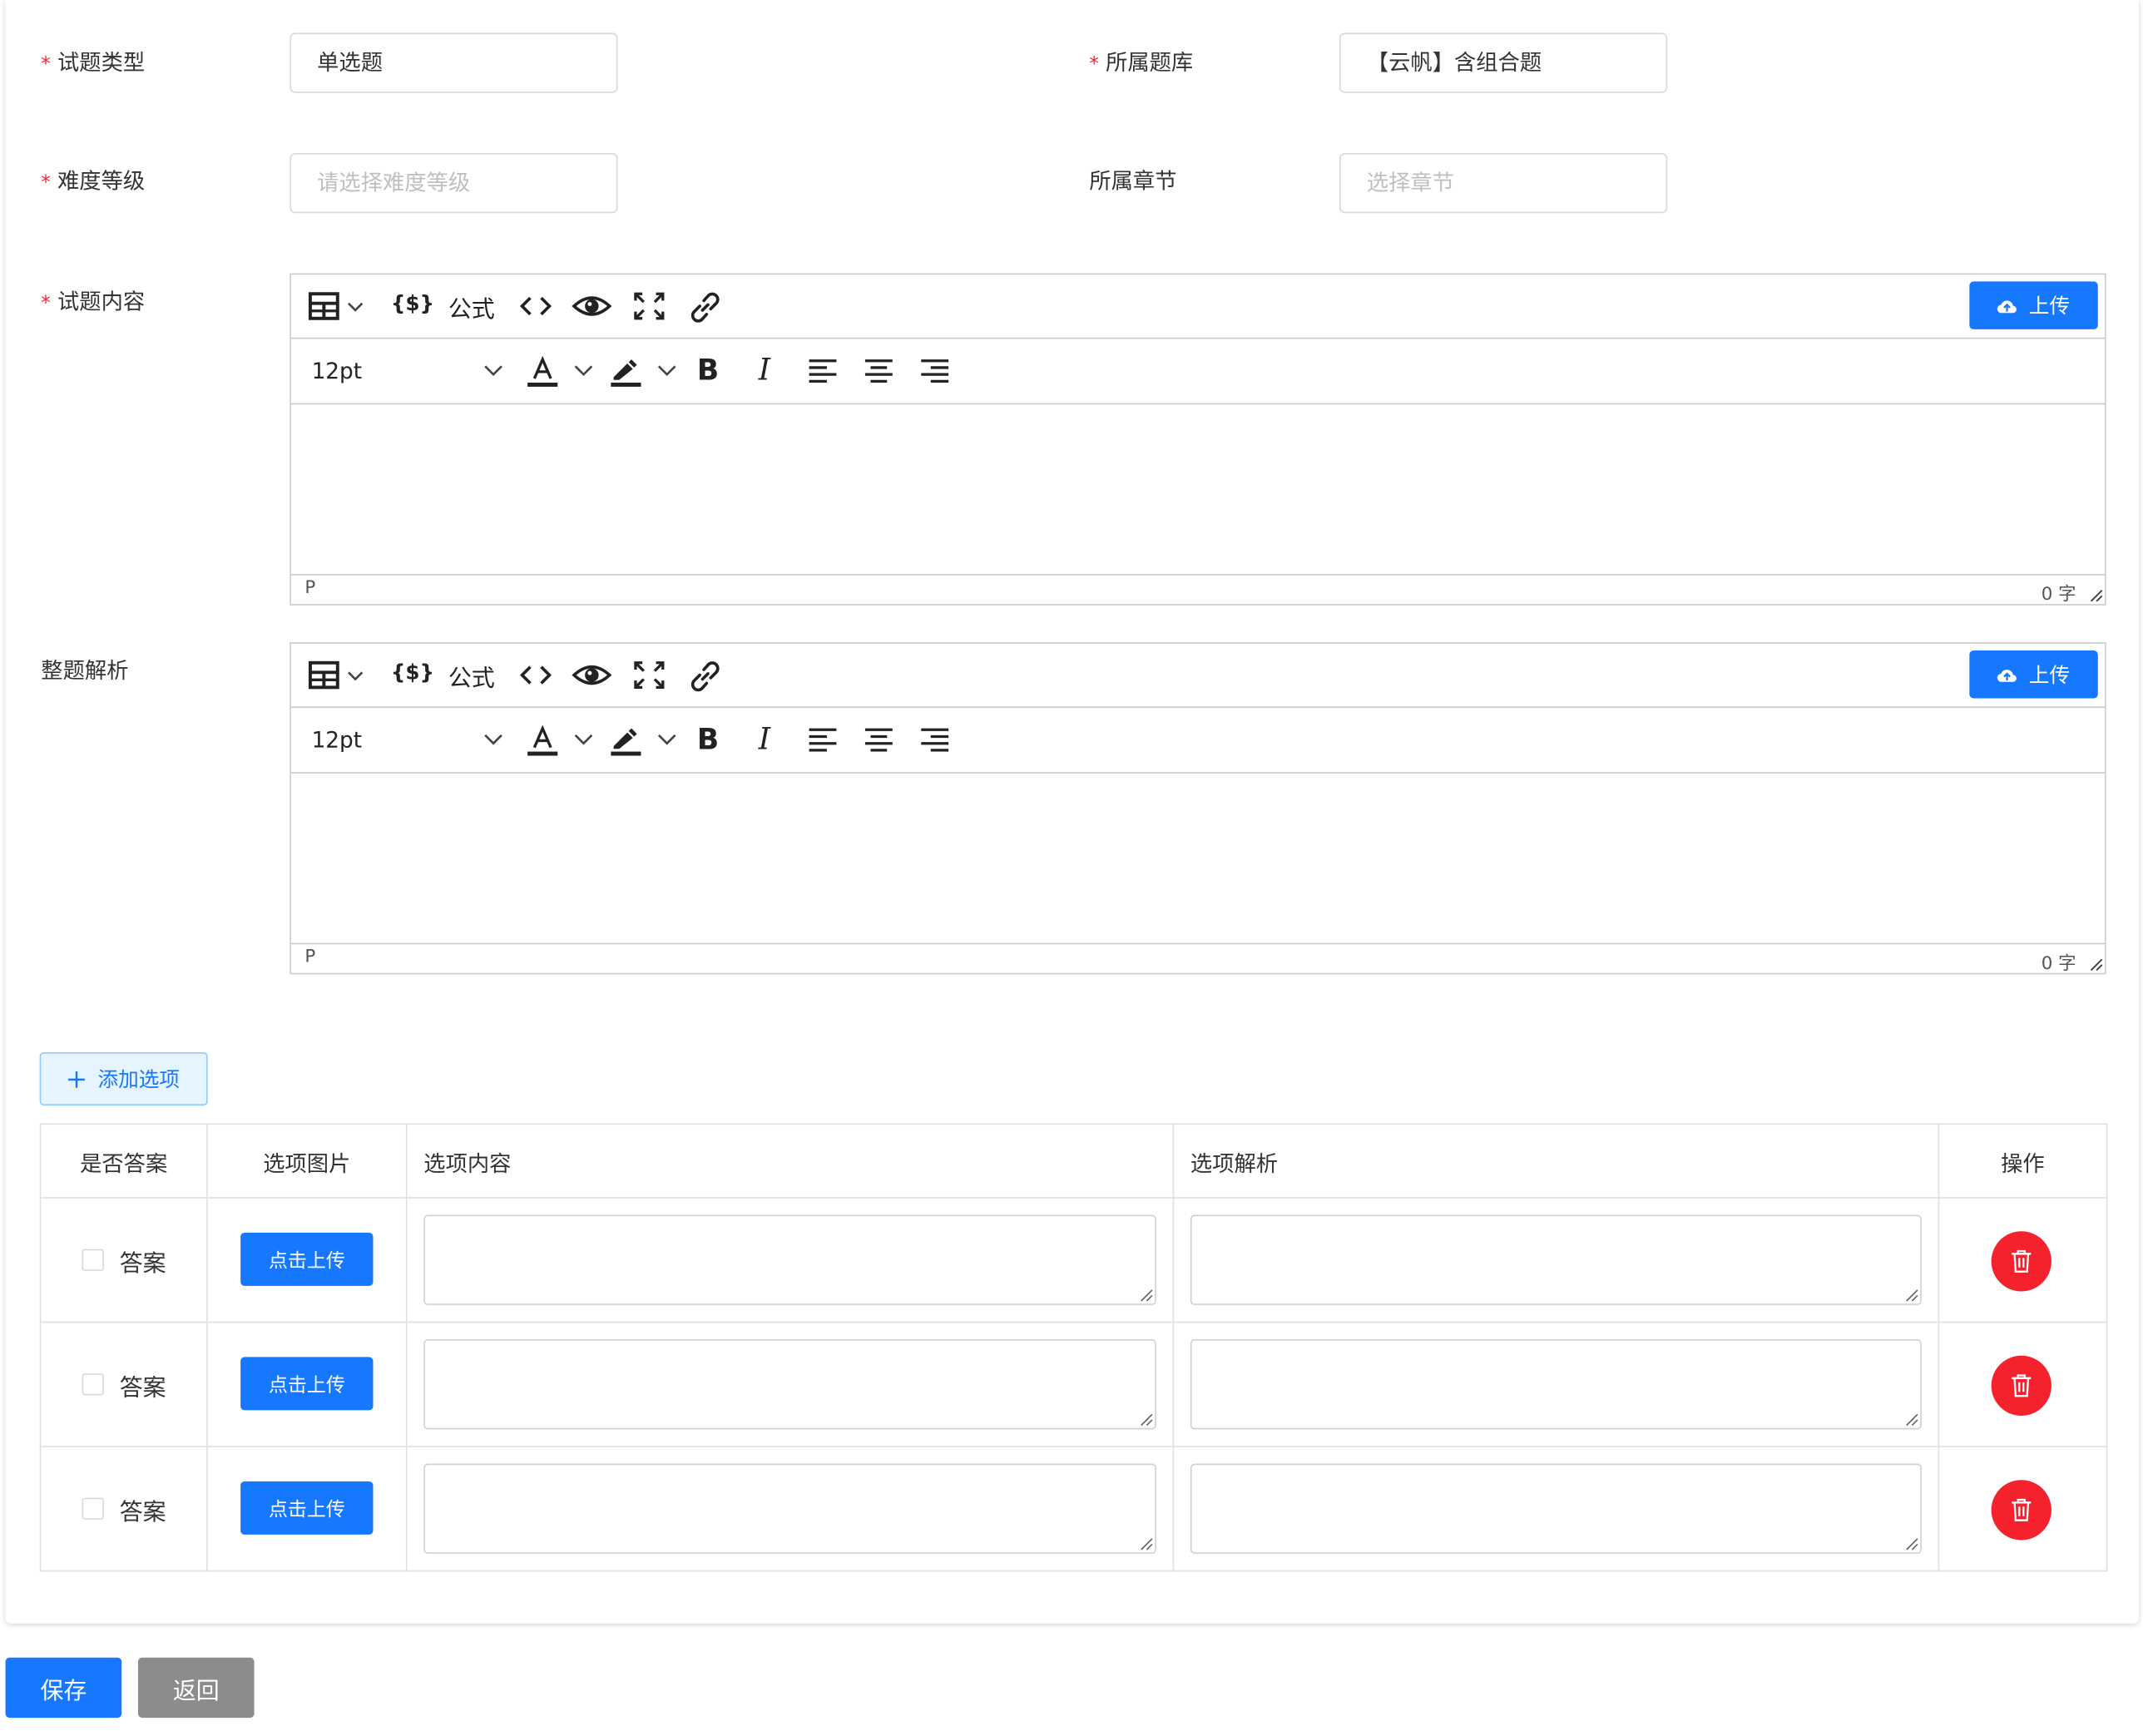  I want to click on word-count: 0 字, so click(2058, 595).